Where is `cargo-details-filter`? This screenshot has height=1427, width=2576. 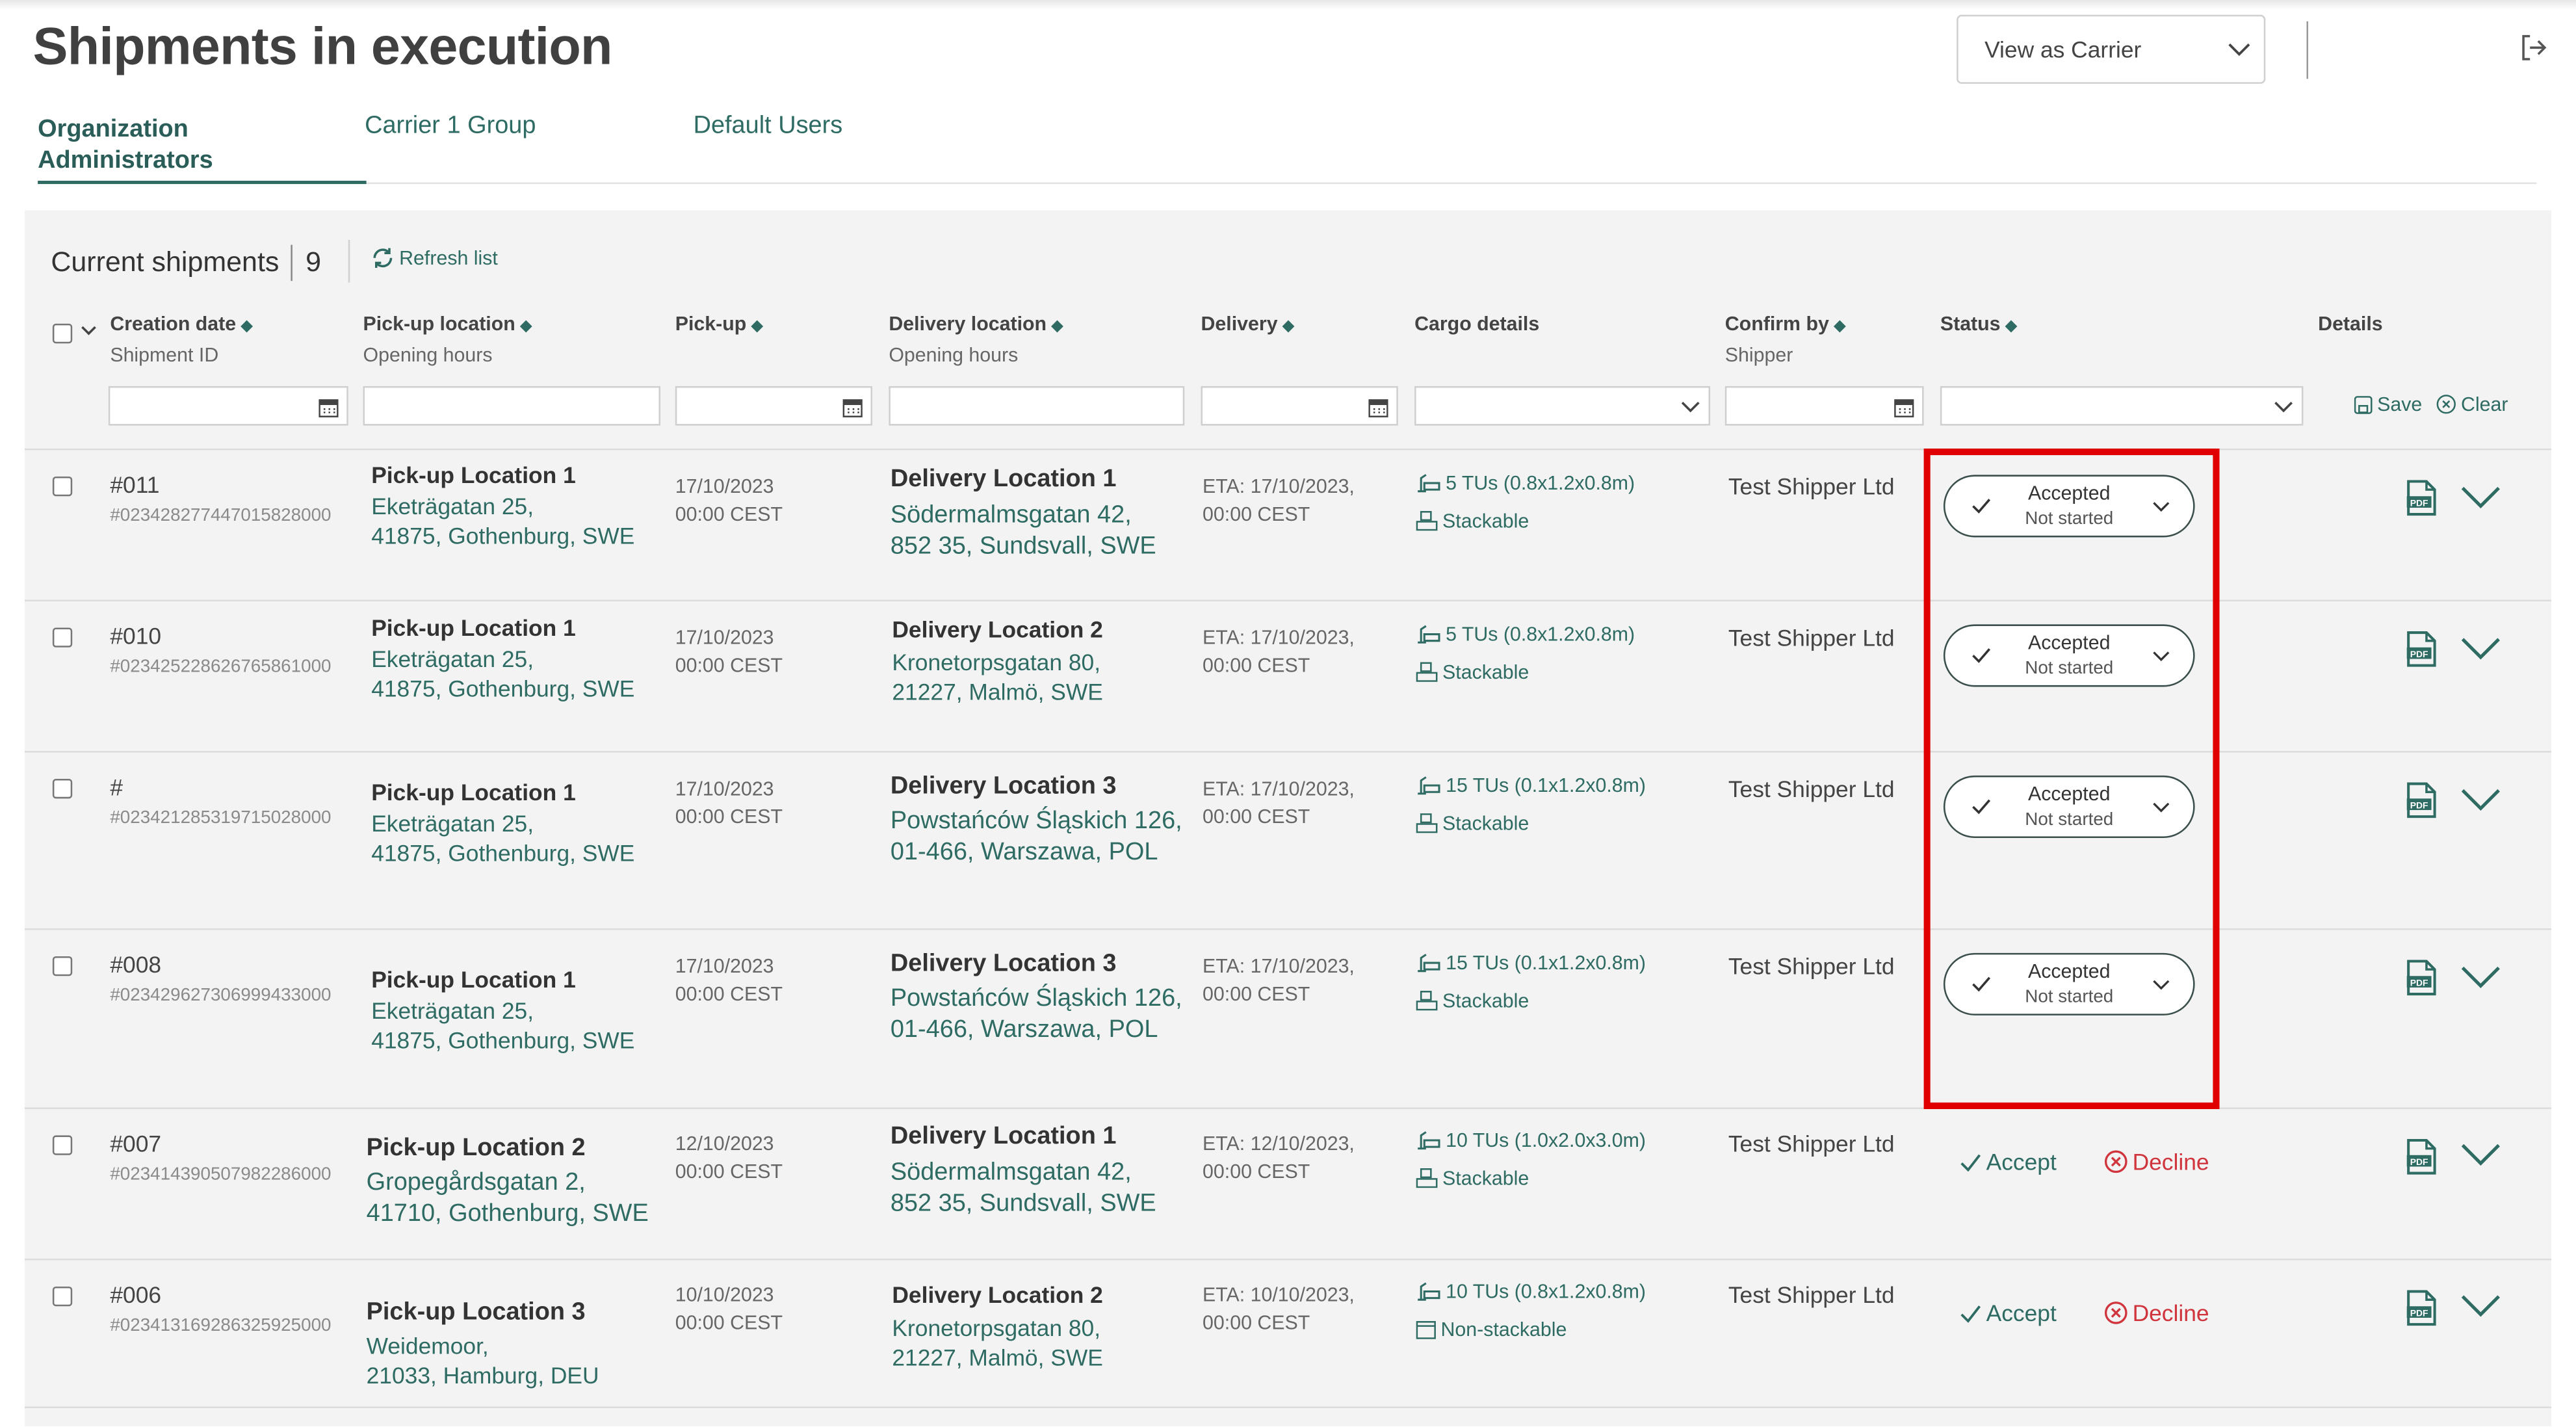 cargo-details-filter is located at coordinates (1562, 406).